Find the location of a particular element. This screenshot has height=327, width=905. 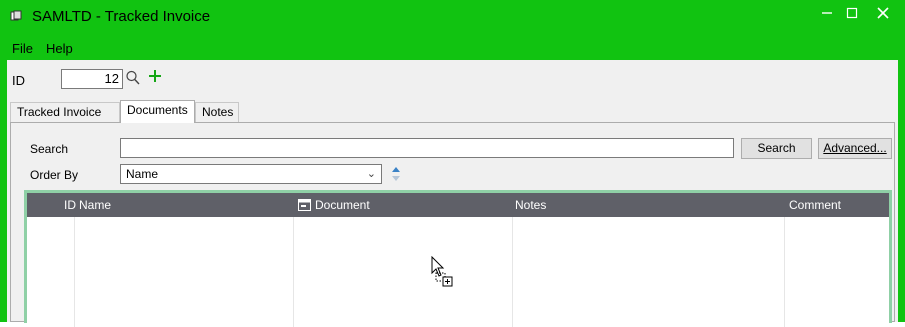

search-icon is located at coordinates (133, 78).